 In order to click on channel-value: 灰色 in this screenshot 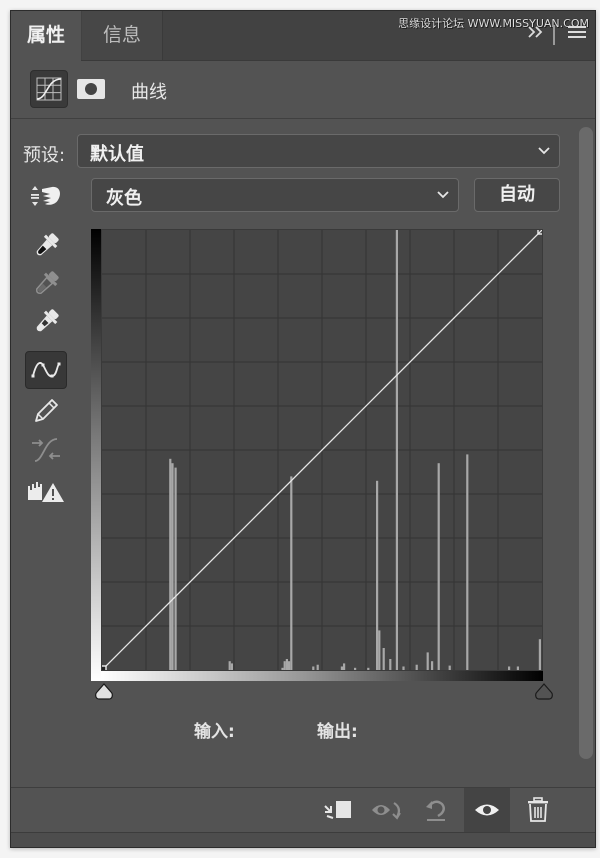, I will do `click(124, 198)`.